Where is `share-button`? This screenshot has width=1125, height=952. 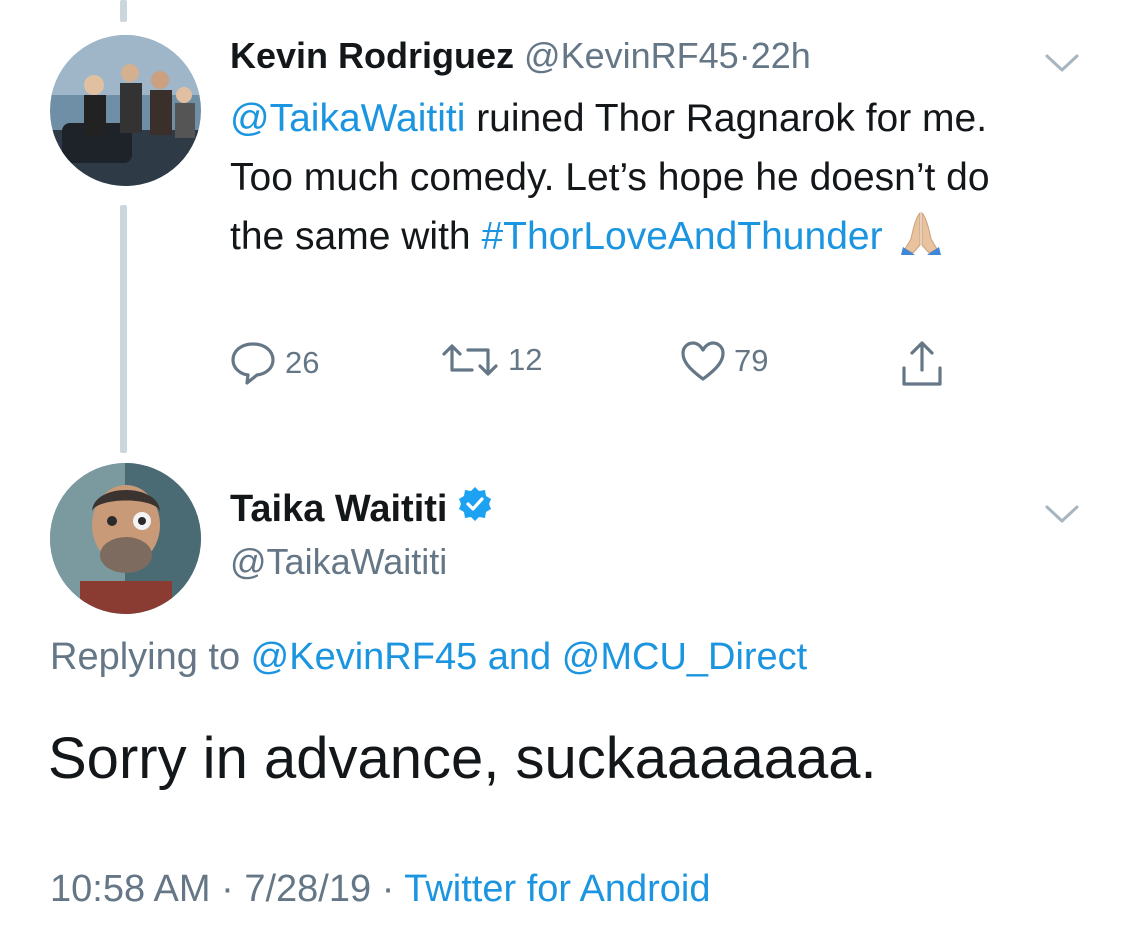
share-button is located at coordinates (922, 364).